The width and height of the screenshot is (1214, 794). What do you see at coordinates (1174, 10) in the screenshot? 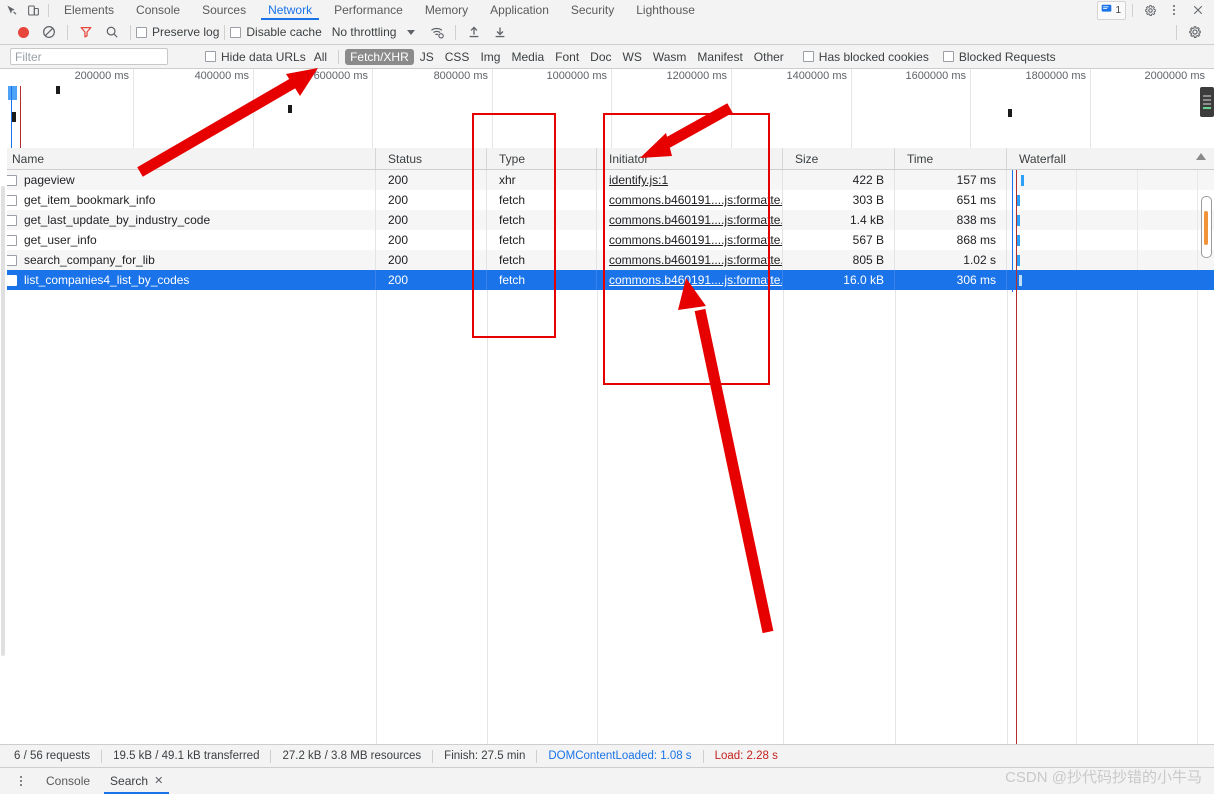
I see `kebab-menu-icon` at bounding box center [1174, 10].